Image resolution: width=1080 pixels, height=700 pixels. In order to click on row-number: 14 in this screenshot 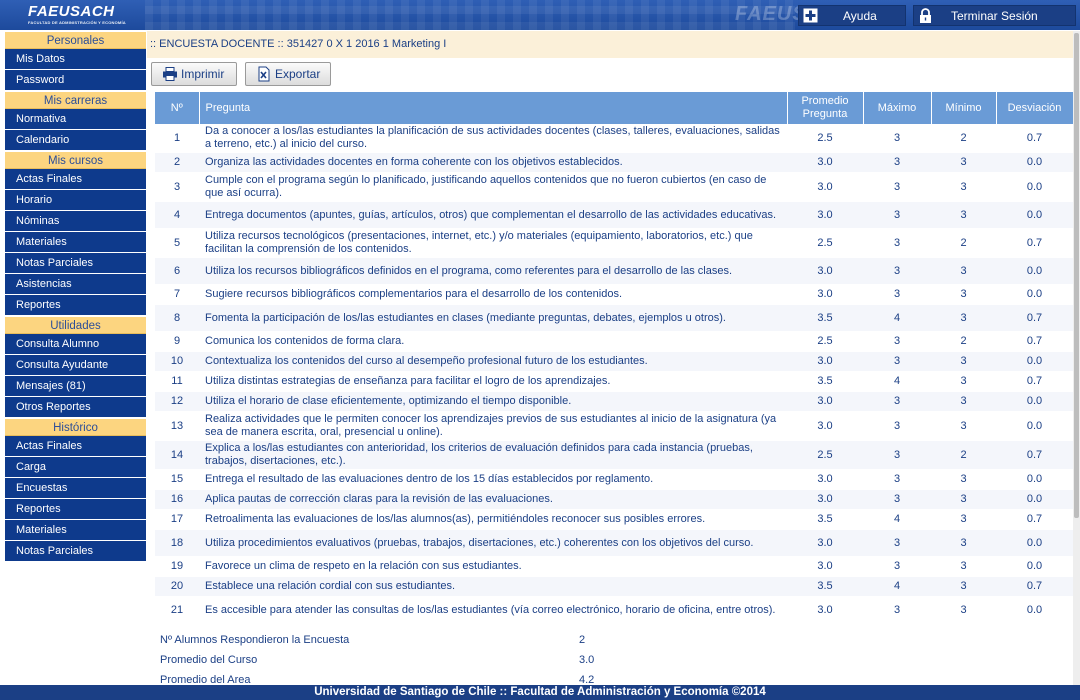, I will do `click(177, 455)`.